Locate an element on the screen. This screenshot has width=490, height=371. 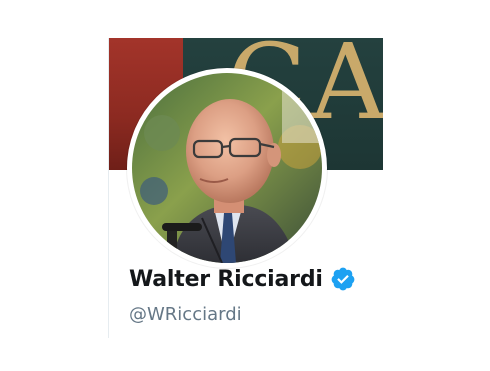
name-row: Walter Ricciardi is located at coordinates (242, 279).